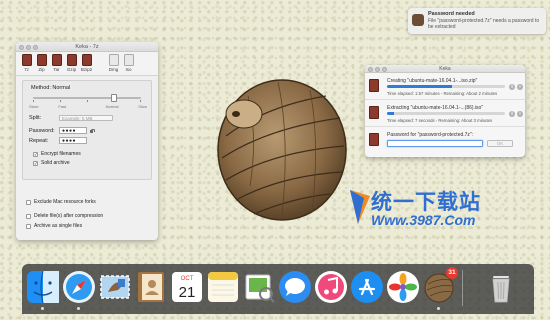 This screenshot has height=320, width=550. Describe the element at coordinates (331, 287) in the screenshot. I see `itunes-icon` at that location.